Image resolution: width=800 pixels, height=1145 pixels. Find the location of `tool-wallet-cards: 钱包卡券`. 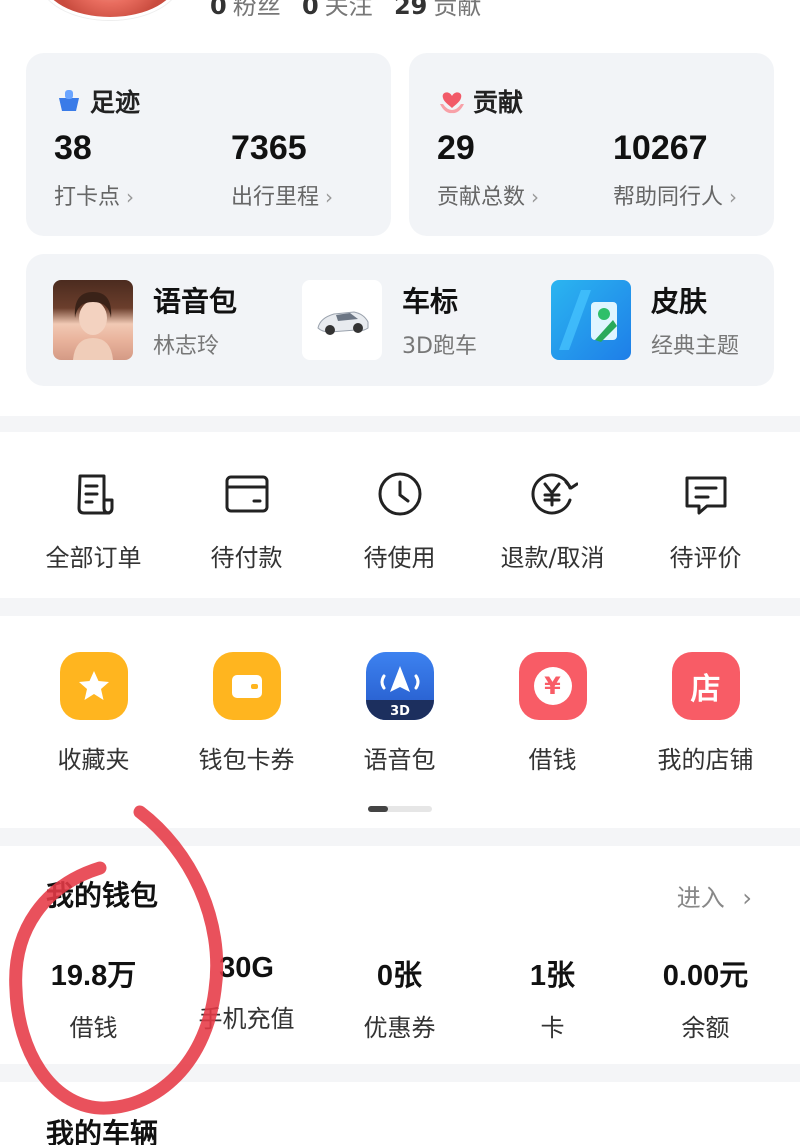

tool-wallet-cards: 钱包卡券 is located at coordinates (246, 713).